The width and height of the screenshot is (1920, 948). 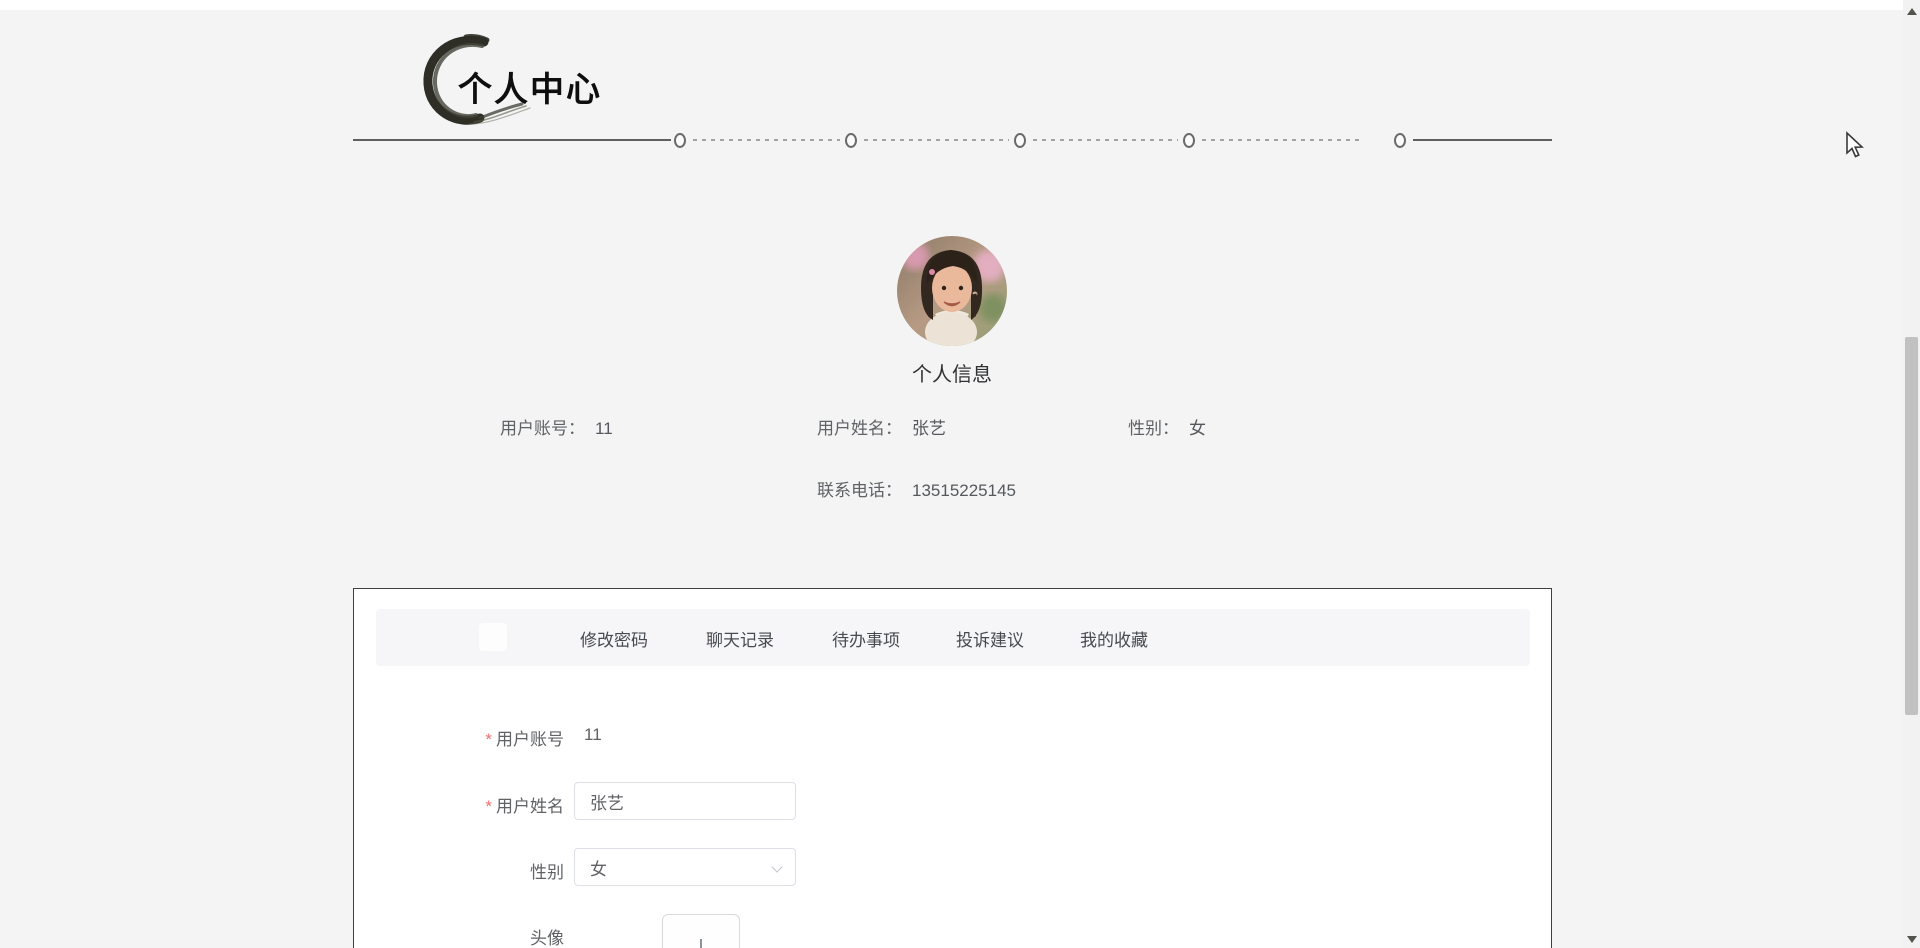 I want to click on tab-bar: 修改密码 聊天记录 待办事项 投诉建议 我的收藏, so click(x=953, y=637).